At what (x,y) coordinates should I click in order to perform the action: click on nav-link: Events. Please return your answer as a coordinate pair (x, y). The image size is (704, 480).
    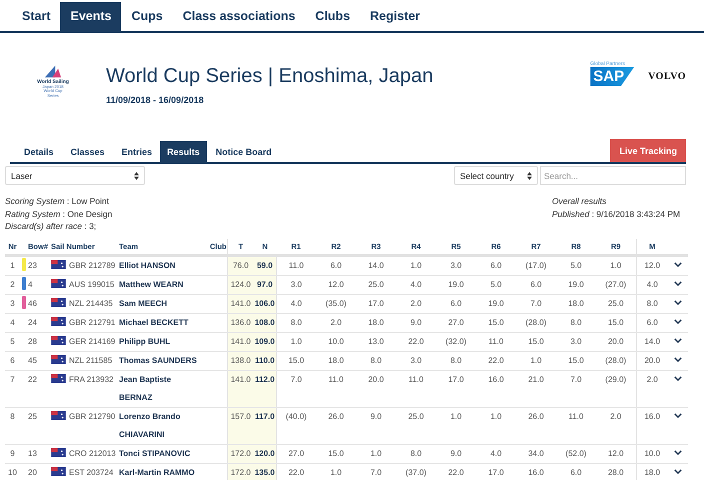
    Looking at the image, I should click on (91, 16).